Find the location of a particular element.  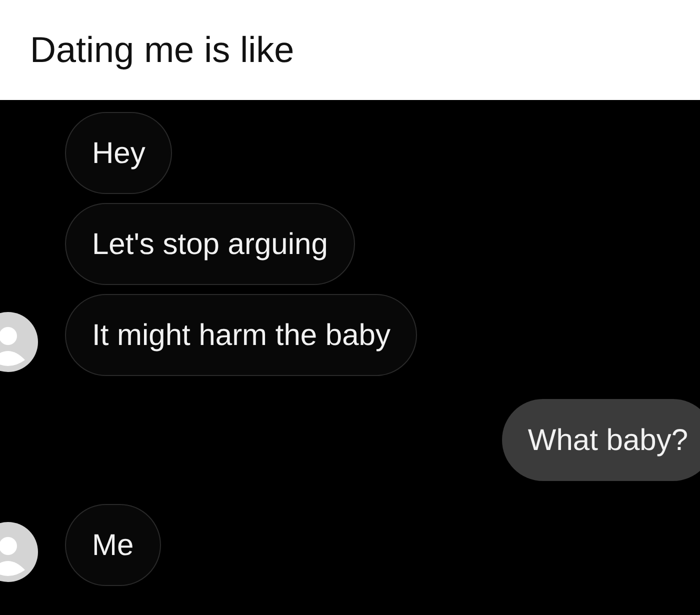

received-message-bubble: Hey is located at coordinates (118, 153).